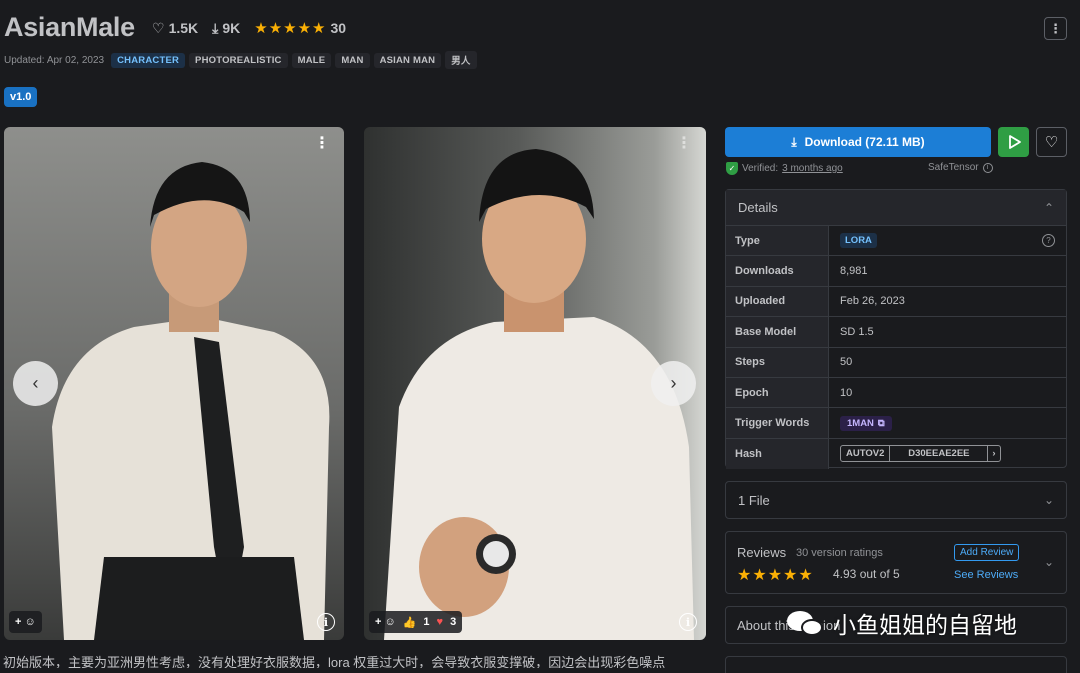 This screenshot has height=673, width=1080. What do you see at coordinates (812, 168) in the screenshot?
I see `verified-date-link: 3 months ago` at bounding box center [812, 168].